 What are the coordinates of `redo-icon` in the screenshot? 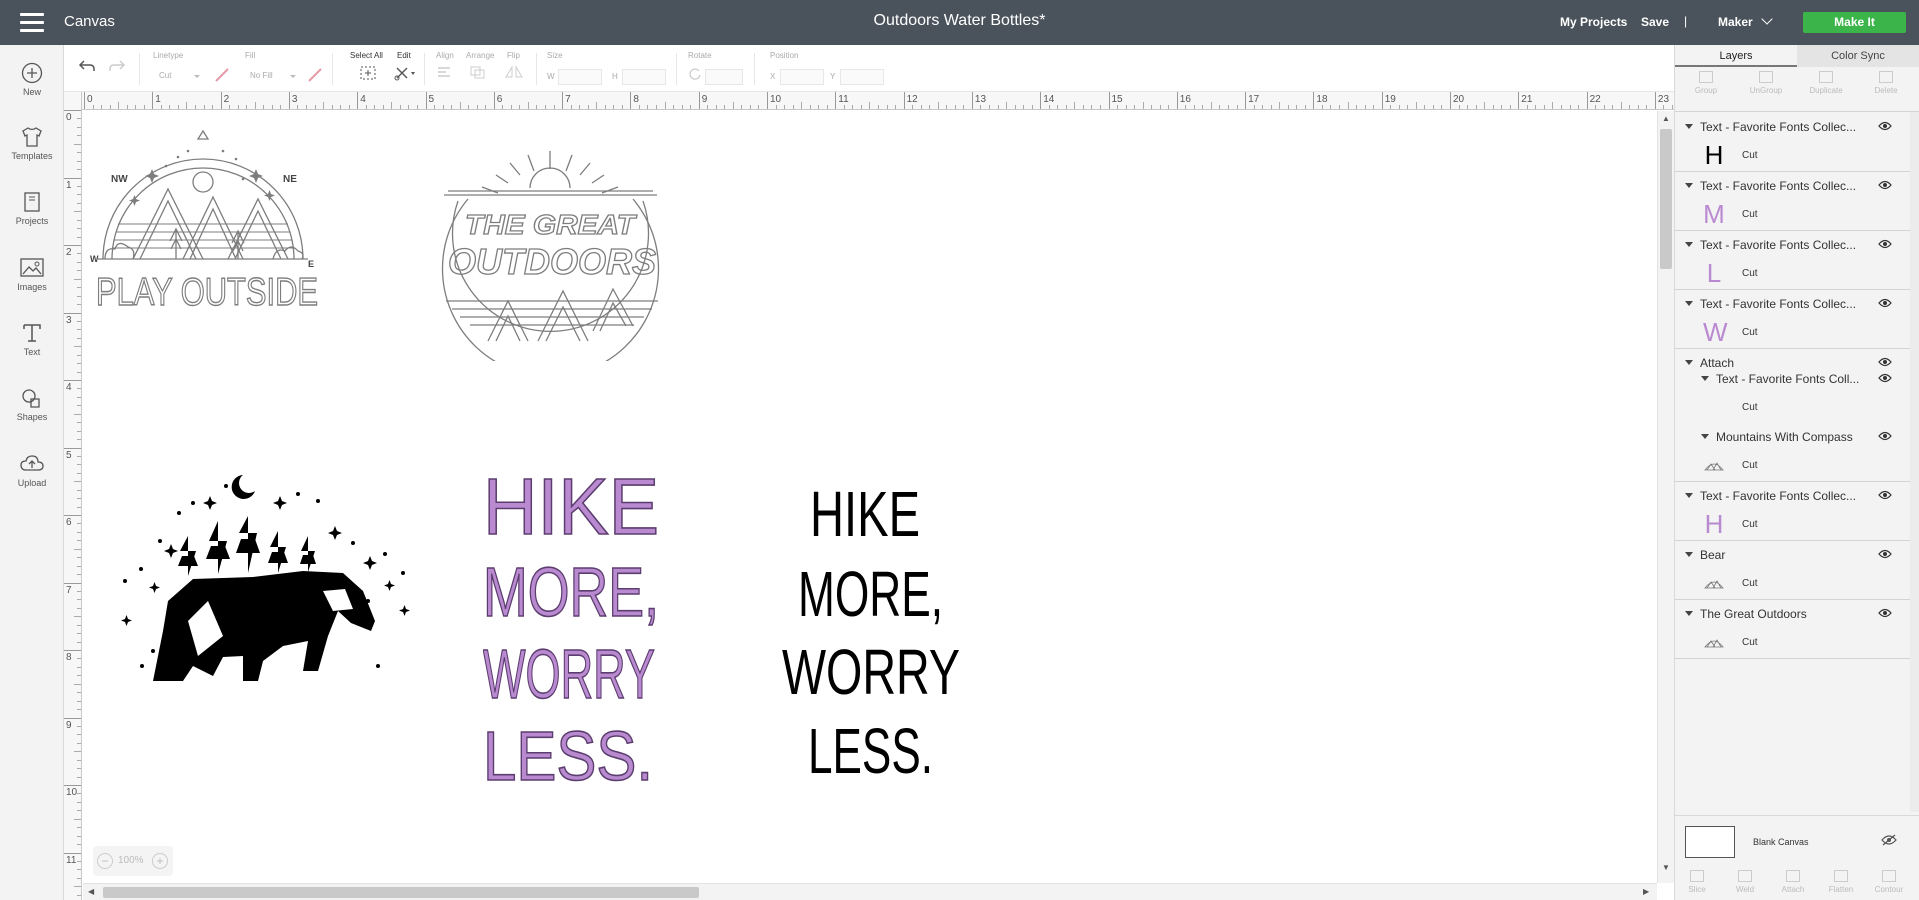 It's located at (117, 66).